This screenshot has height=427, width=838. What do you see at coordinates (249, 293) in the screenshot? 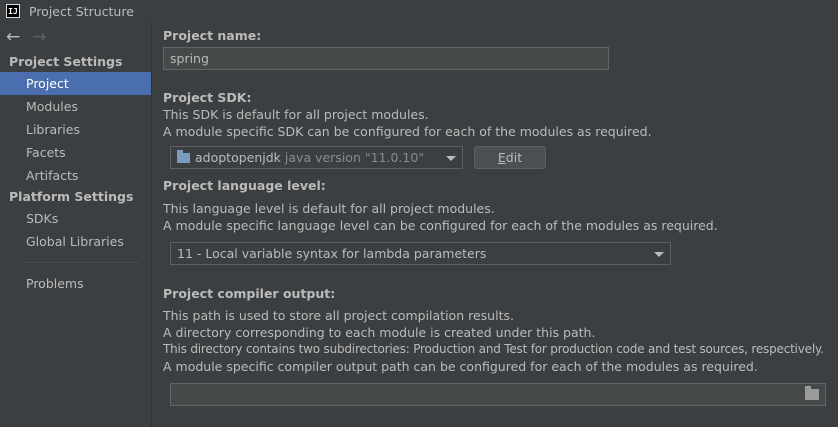
I see `compiler-output-label: Project compiler output:` at bounding box center [249, 293].